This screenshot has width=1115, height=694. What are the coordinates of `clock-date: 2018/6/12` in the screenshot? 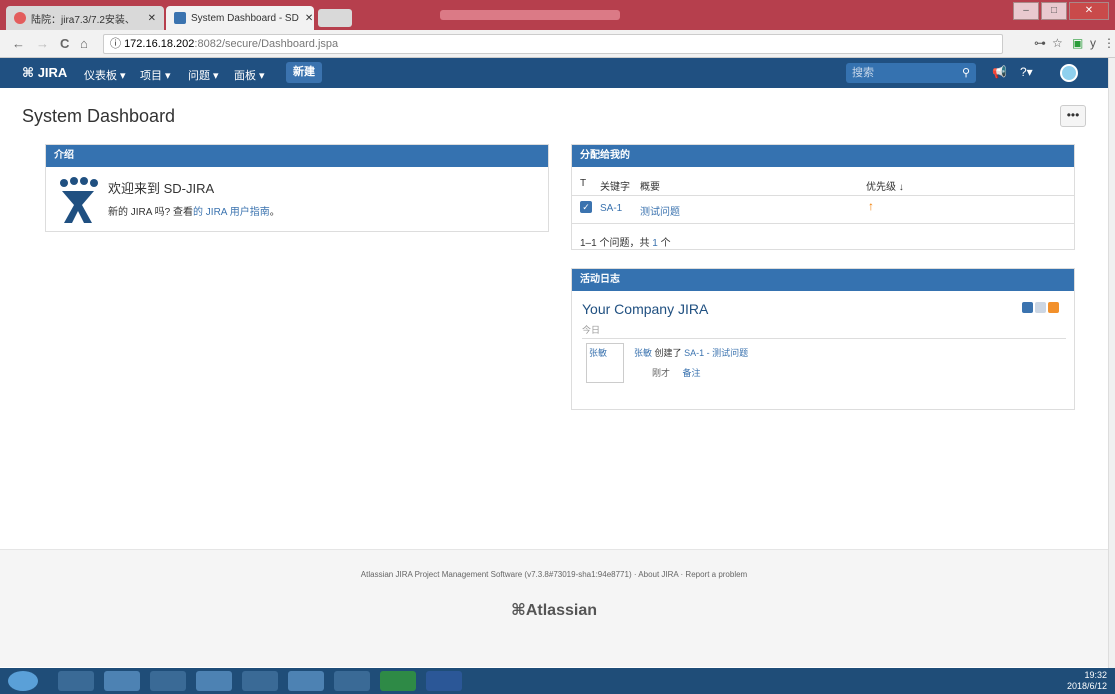 It's located at (1086, 686).